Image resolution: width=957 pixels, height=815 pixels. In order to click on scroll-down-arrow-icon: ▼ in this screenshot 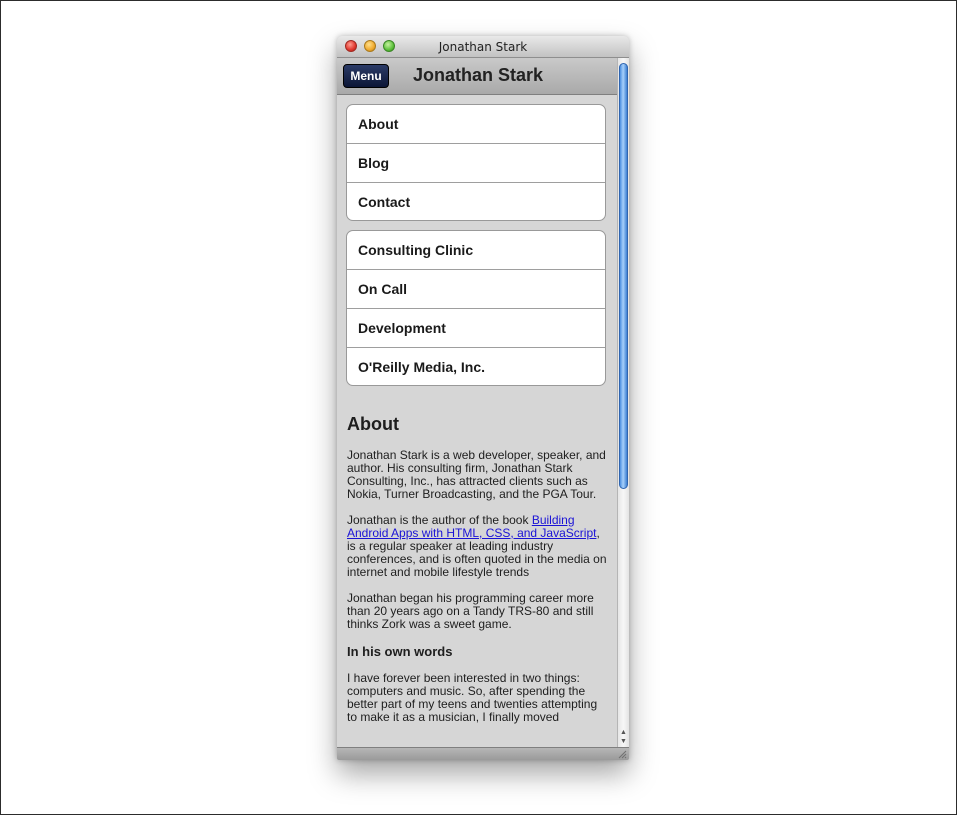, I will do `click(623, 741)`.